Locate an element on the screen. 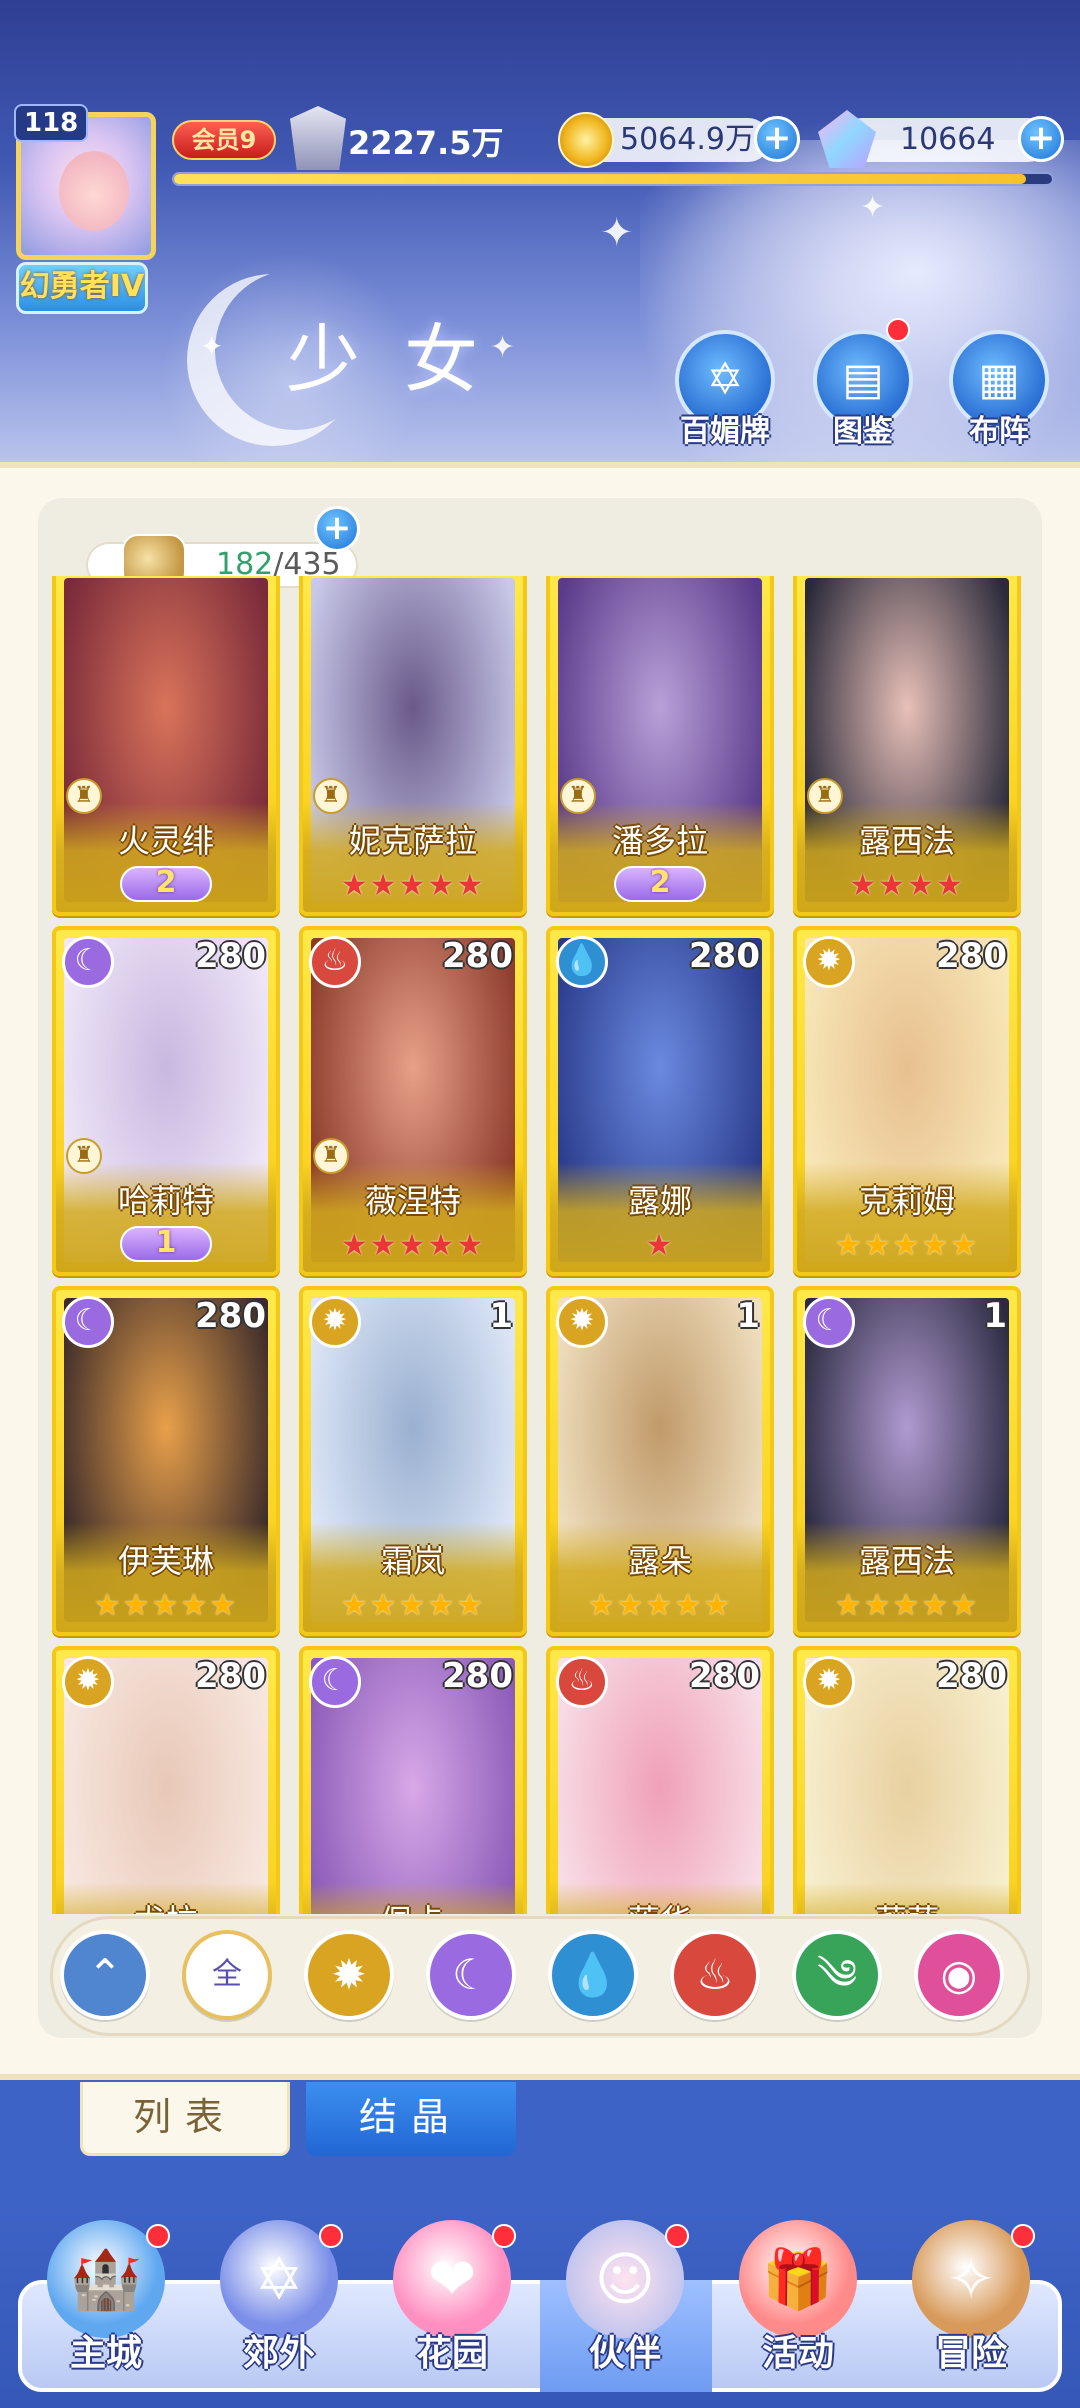 The height and width of the screenshot is (2408, 1080). card-stars: ★★★★ is located at coordinates (907, 885).